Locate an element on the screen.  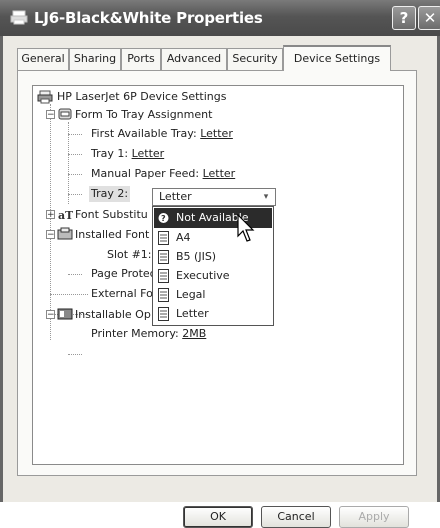
tree-item-printer-memory: Printer Memory: 2MB is located at coordinates (148, 334).